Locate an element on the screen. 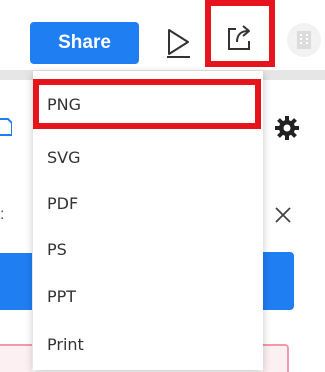 This screenshot has width=325, height=372. menu-item-ppt: PPT is located at coordinates (148, 296).